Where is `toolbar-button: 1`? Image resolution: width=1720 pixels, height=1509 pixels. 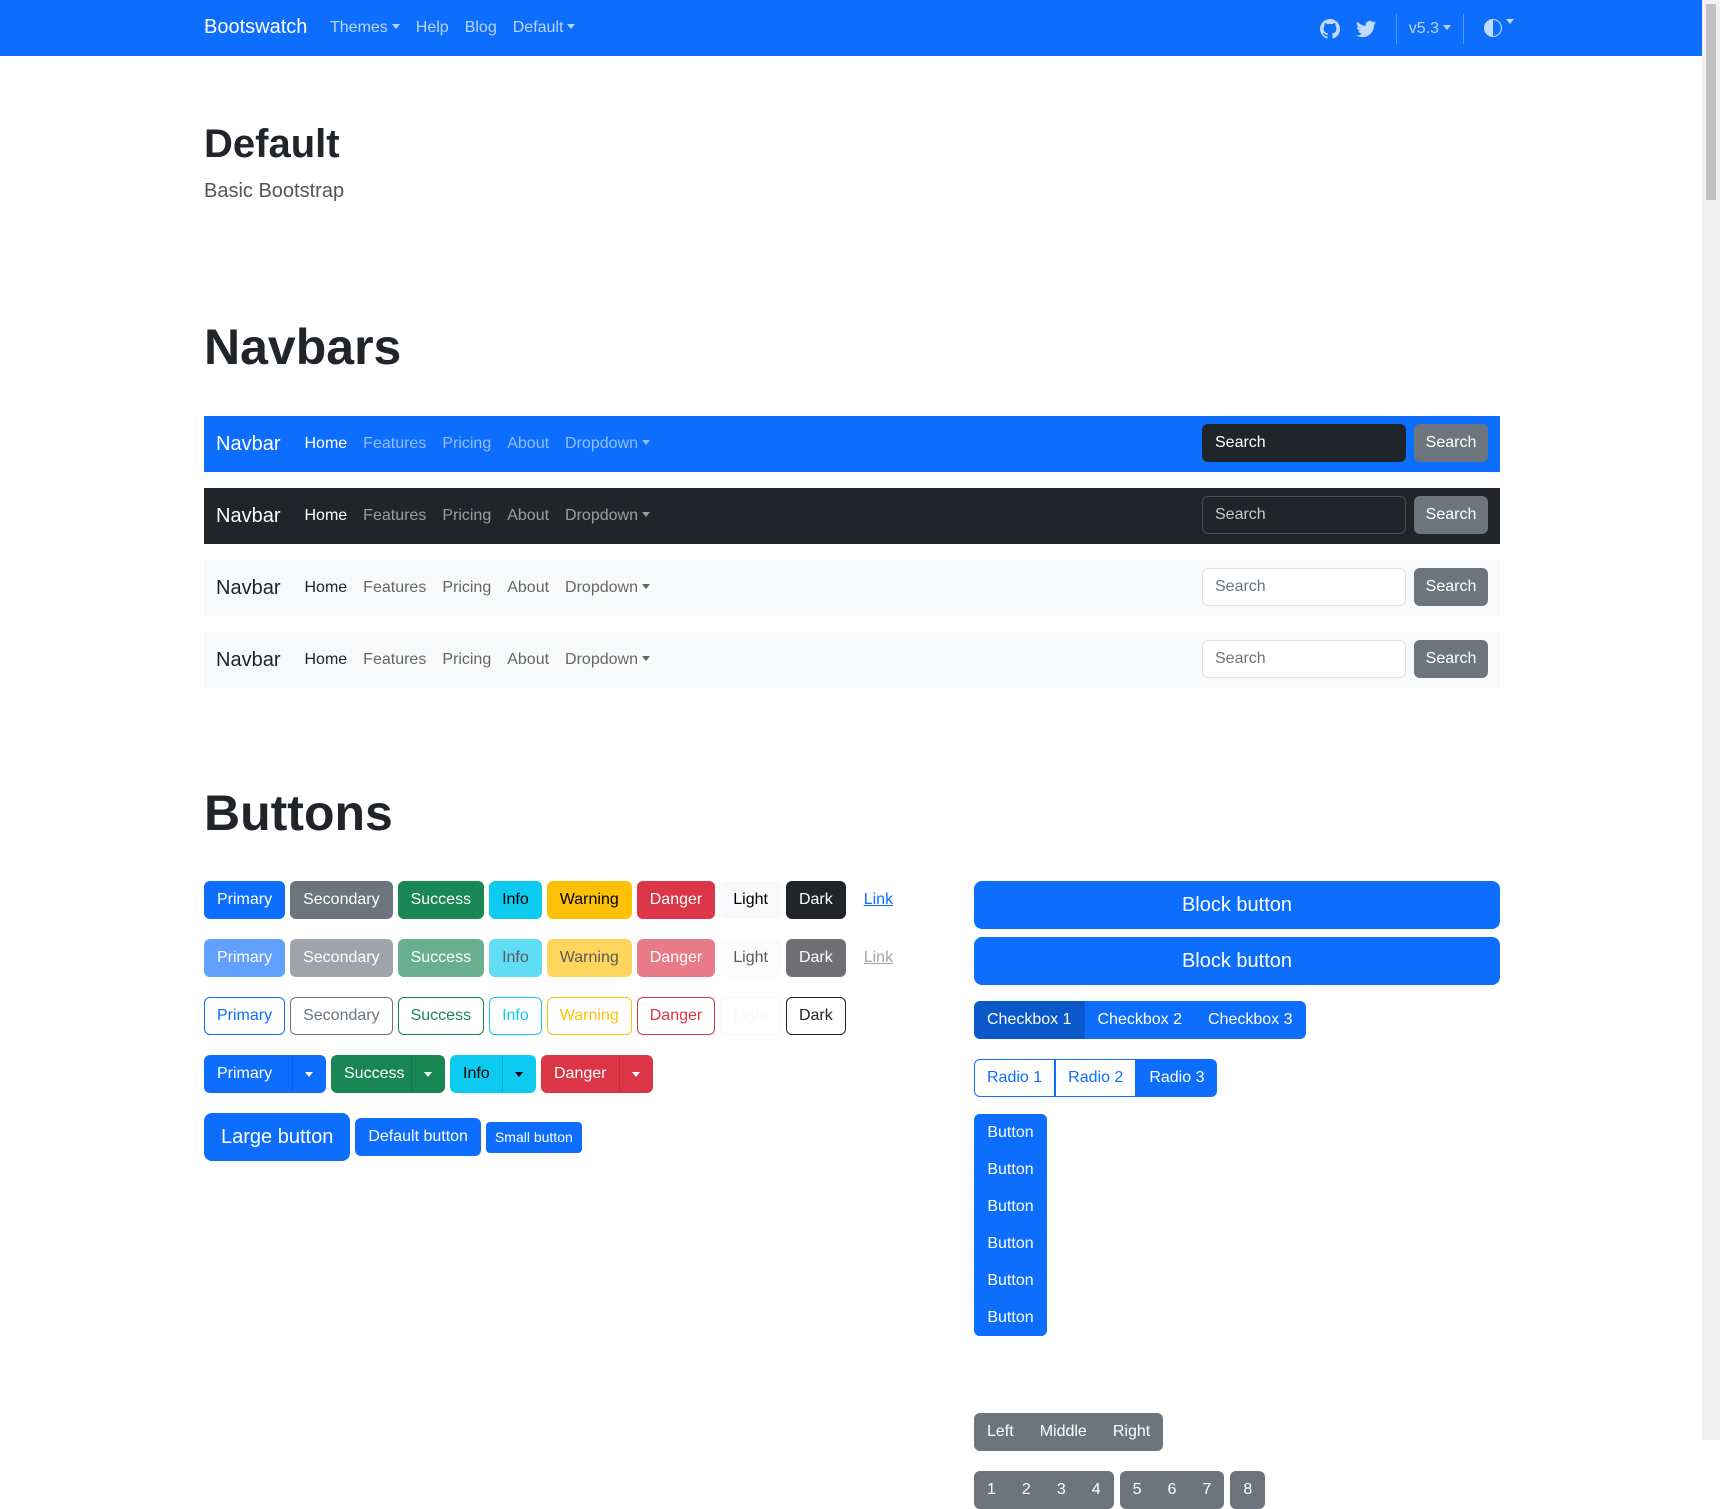 toolbar-button: 1 is located at coordinates (991, 1490).